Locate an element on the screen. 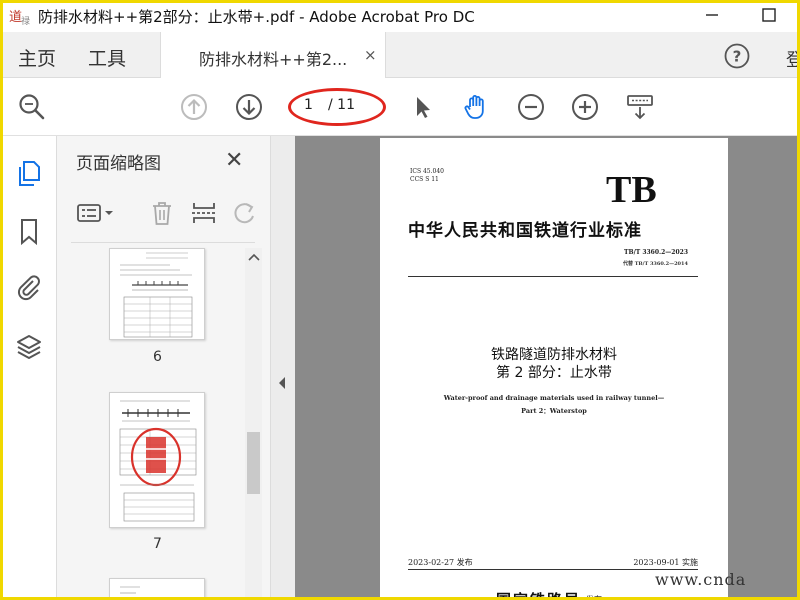 This screenshot has width=800, height=600. zoom-in-icon is located at coordinates (585, 107).